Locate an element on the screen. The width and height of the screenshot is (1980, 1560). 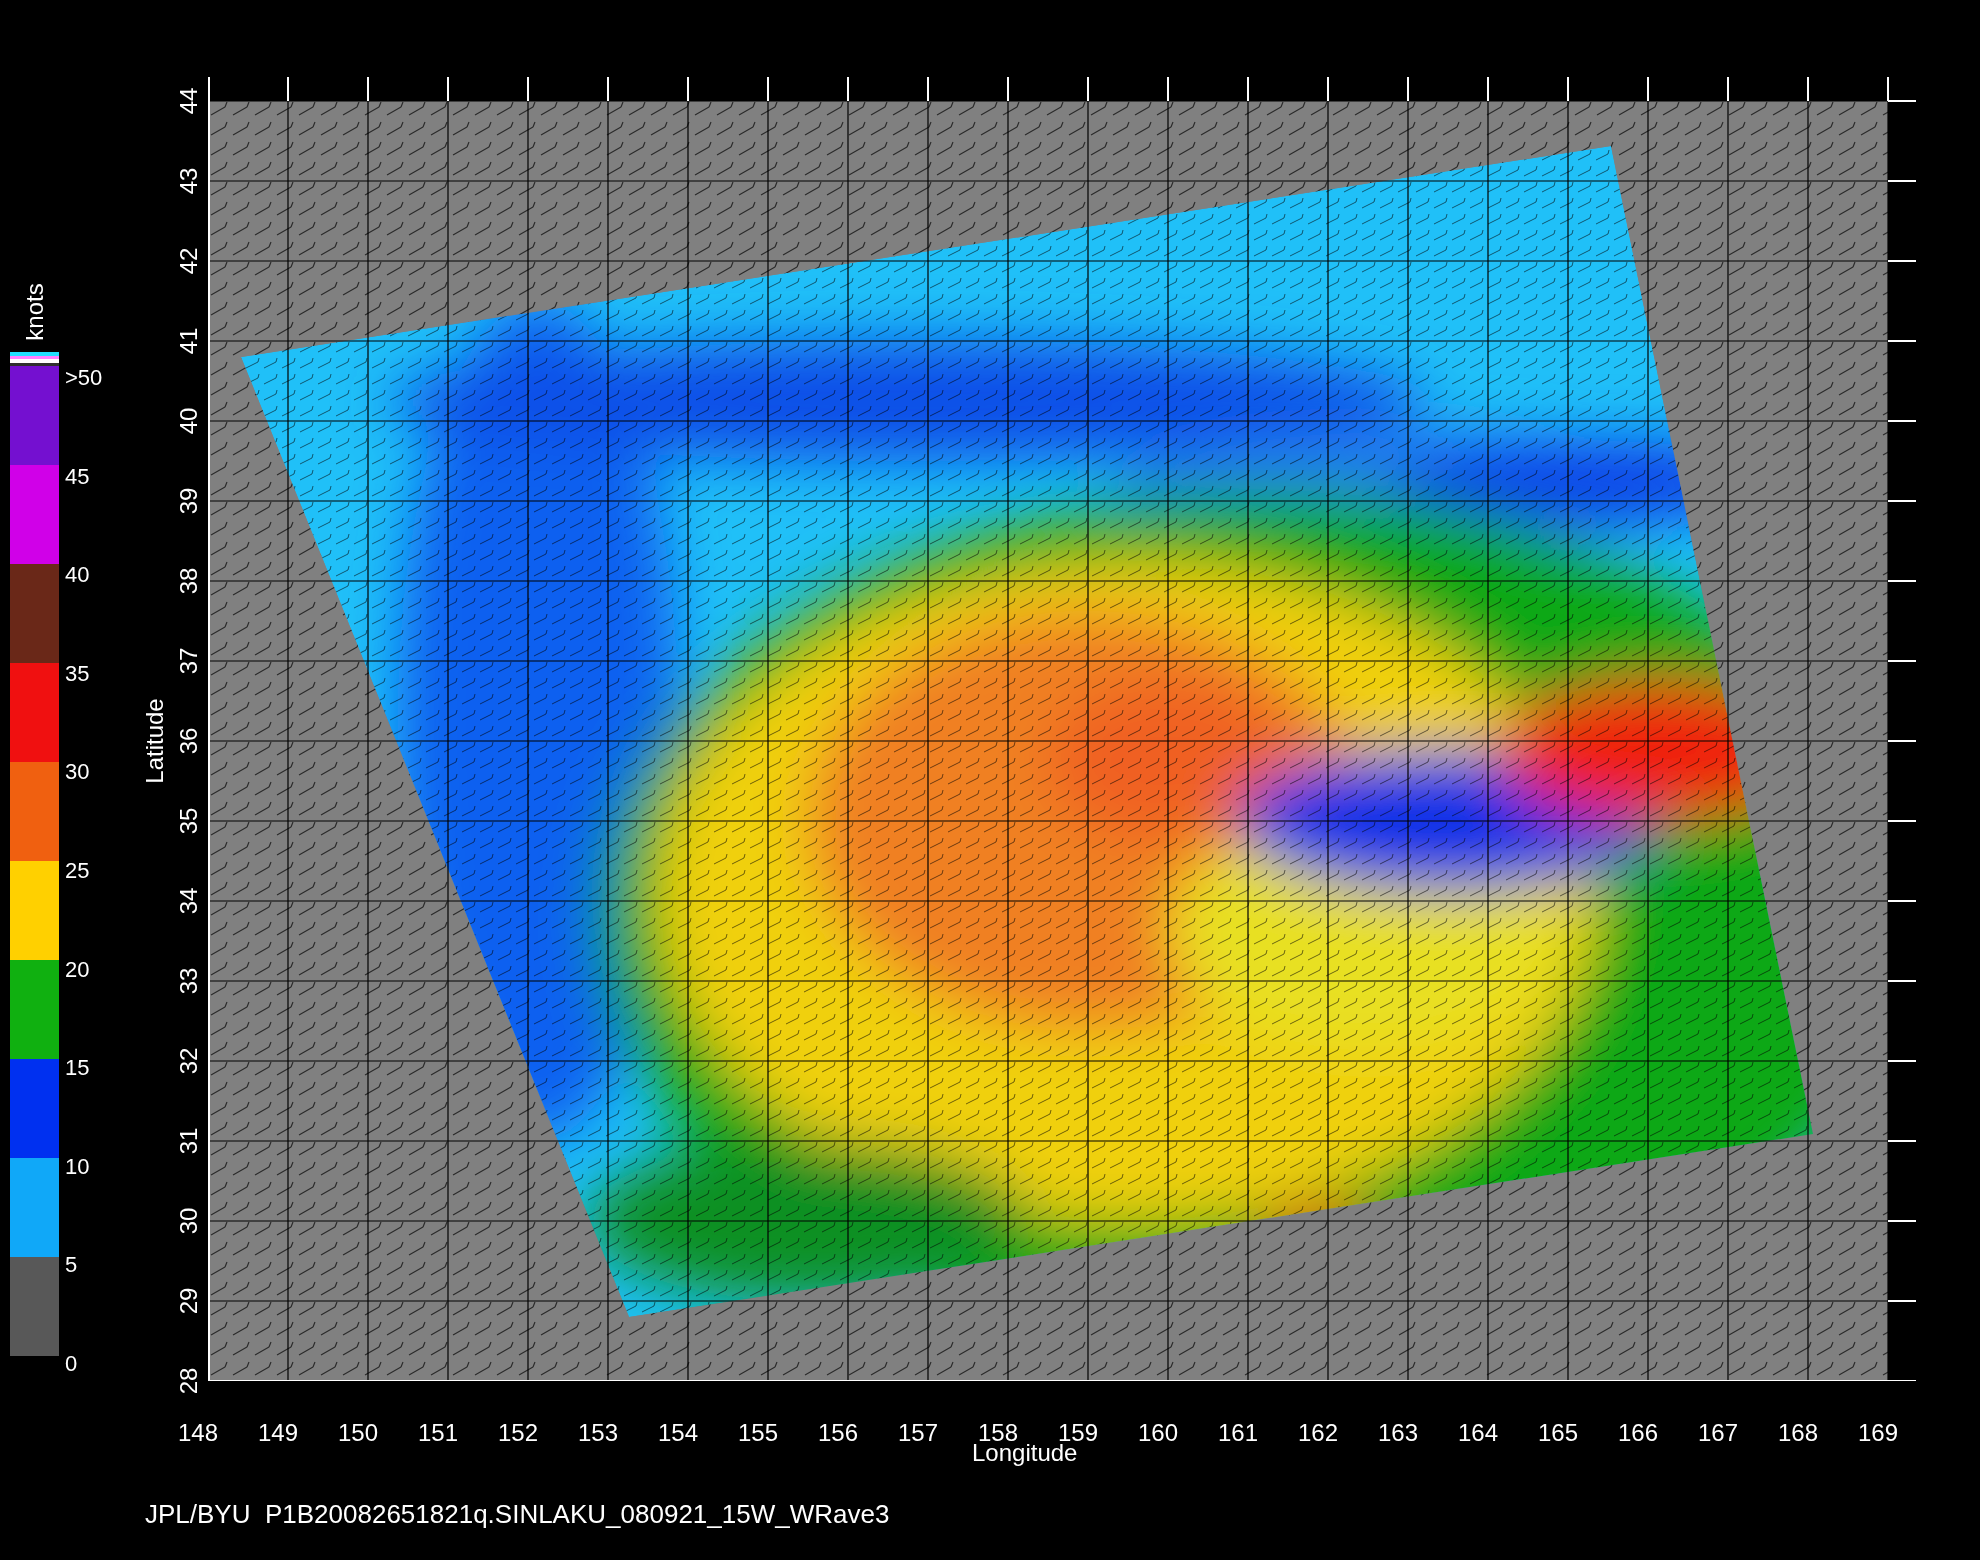
tick-label: 42 is located at coordinates (189, 261).